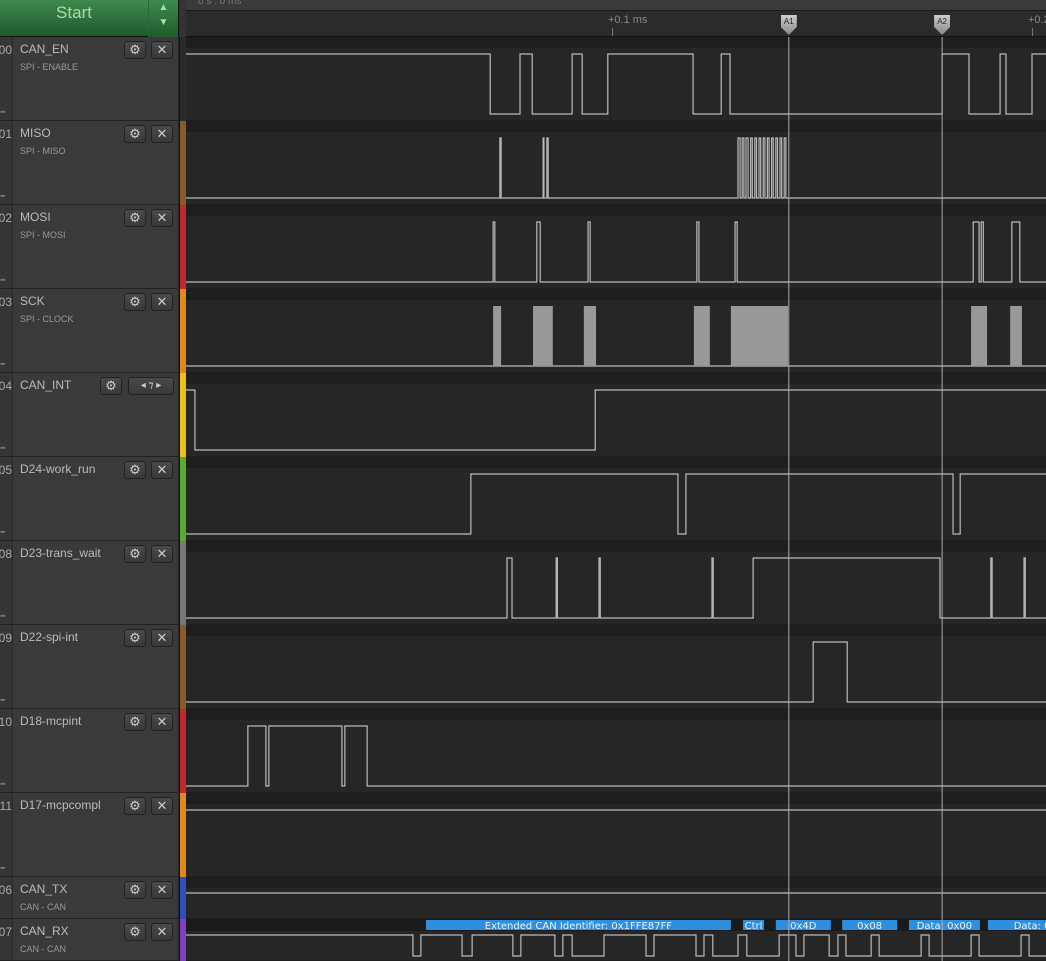 This screenshot has width=1046, height=961. I want to click on channel-d23-trans_wait: 08 D23-trans_wait ▪▪▪ ⚙ ✕, so click(89, 583).